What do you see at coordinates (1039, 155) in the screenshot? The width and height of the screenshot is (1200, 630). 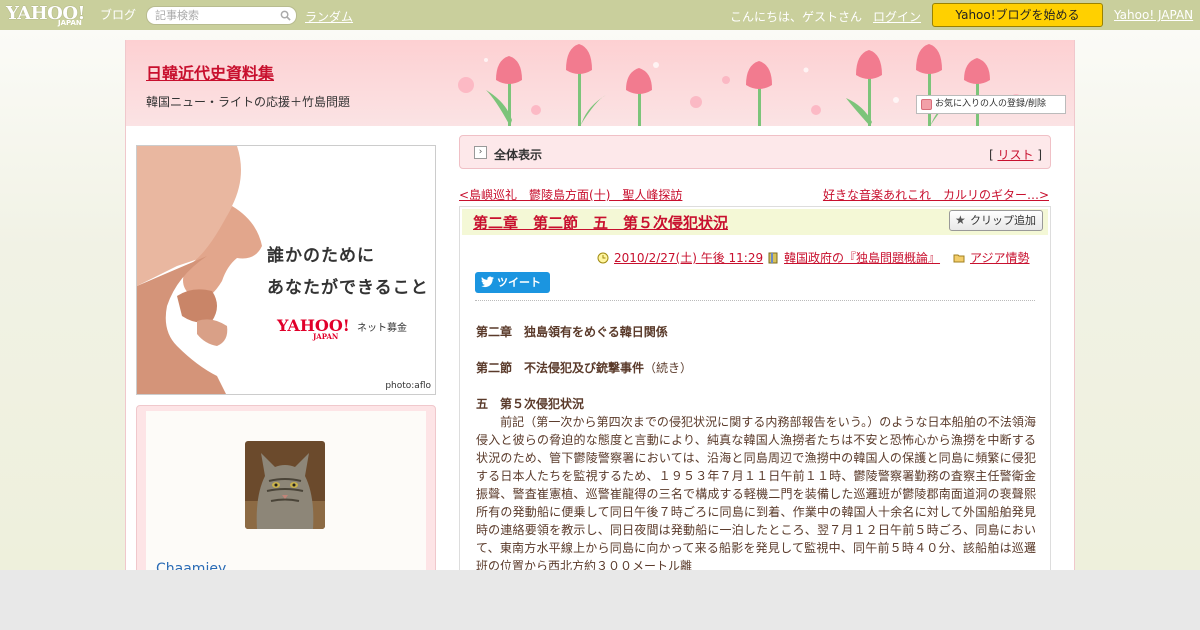 I see `list-bracket-close: ]` at bounding box center [1039, 155].